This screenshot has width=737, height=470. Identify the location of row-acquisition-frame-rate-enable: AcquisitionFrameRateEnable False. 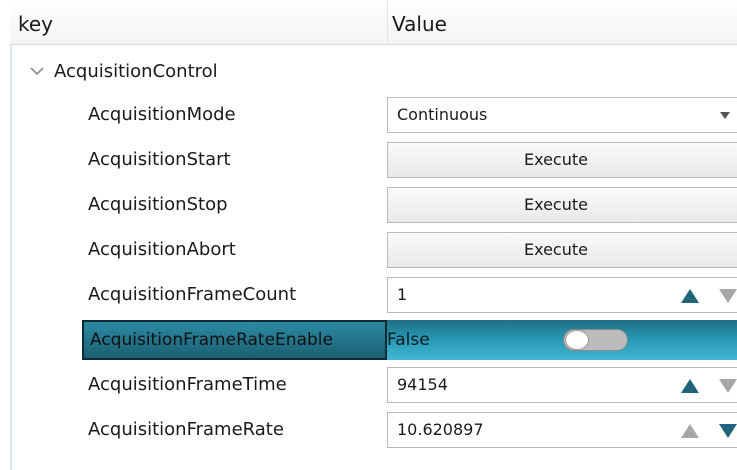
(368, 340).